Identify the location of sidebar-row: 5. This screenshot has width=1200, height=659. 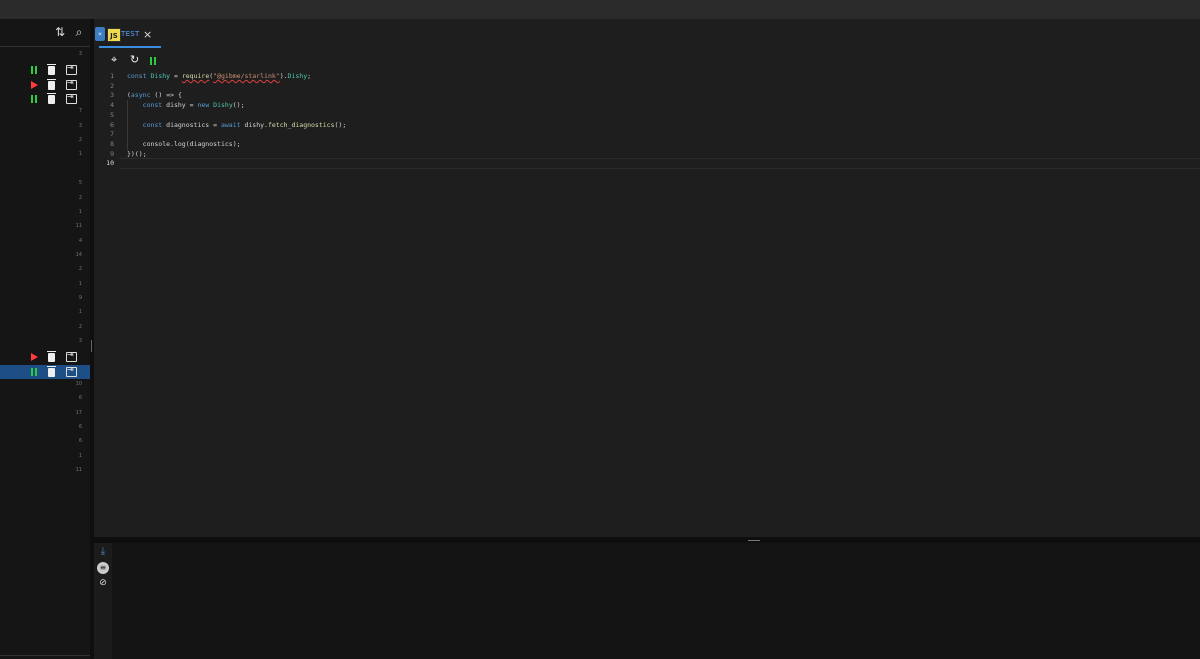
(45, 185).